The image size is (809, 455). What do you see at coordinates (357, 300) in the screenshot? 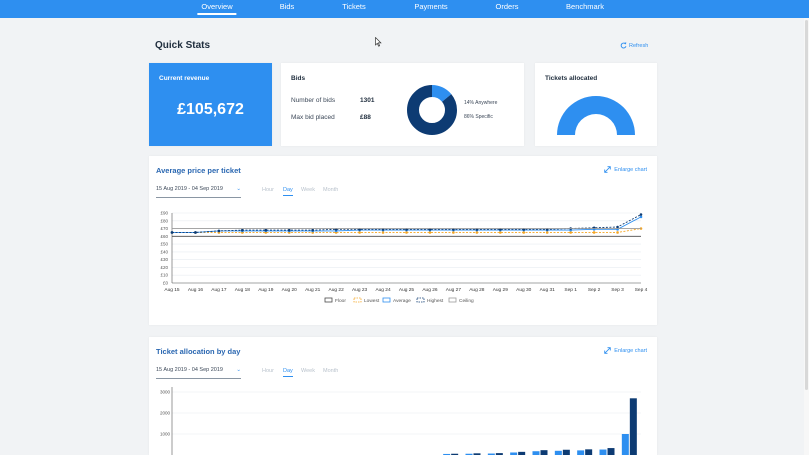
I see `legend-swatch-lowest` at bounding box center [357, 300].